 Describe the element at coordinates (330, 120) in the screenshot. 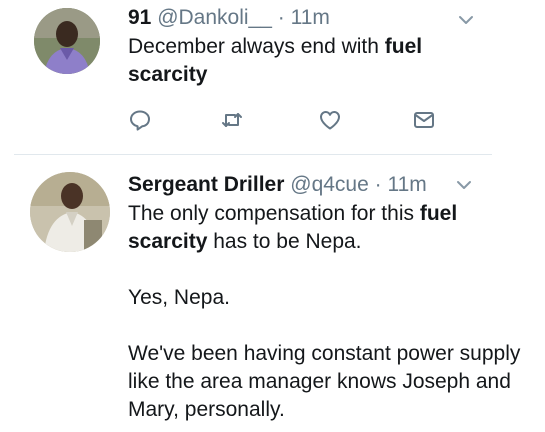

I see `heart-icon` at that location.